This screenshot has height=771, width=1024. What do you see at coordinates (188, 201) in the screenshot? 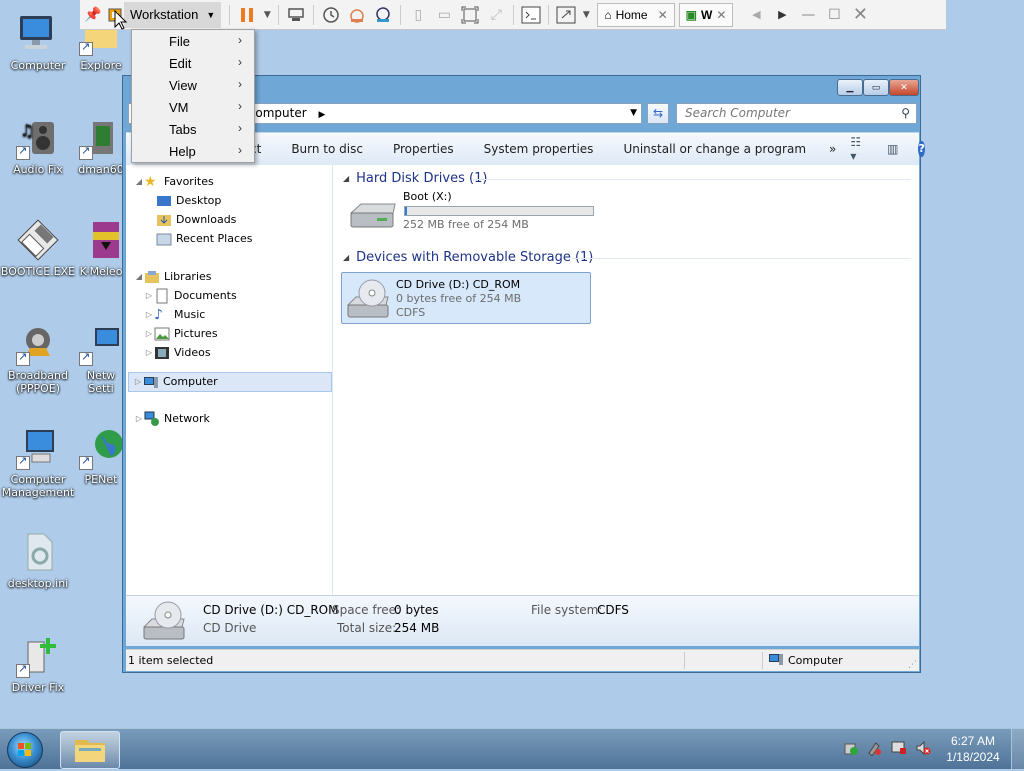
I see `nav-desktop: Desktop` at bounding box center [188, 201].